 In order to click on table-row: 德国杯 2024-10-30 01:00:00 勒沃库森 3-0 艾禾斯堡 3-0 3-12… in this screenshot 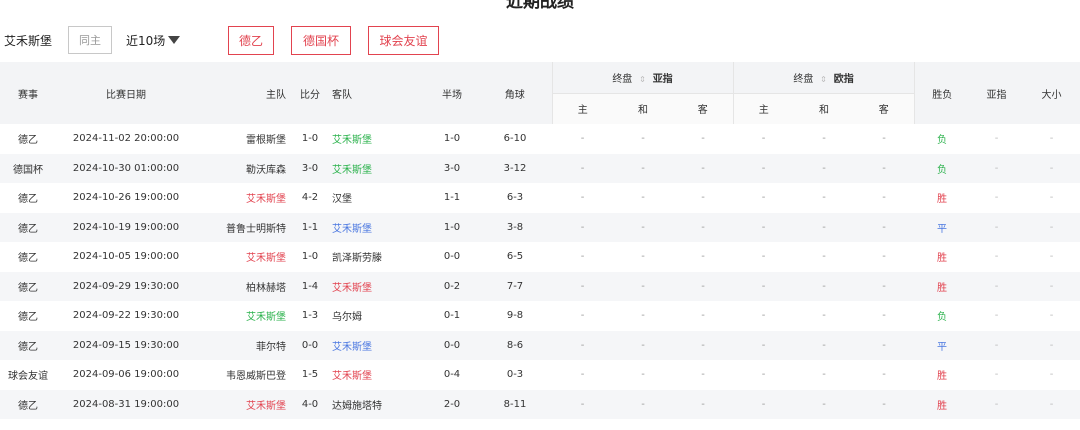, I will do `click(540, 168)`.